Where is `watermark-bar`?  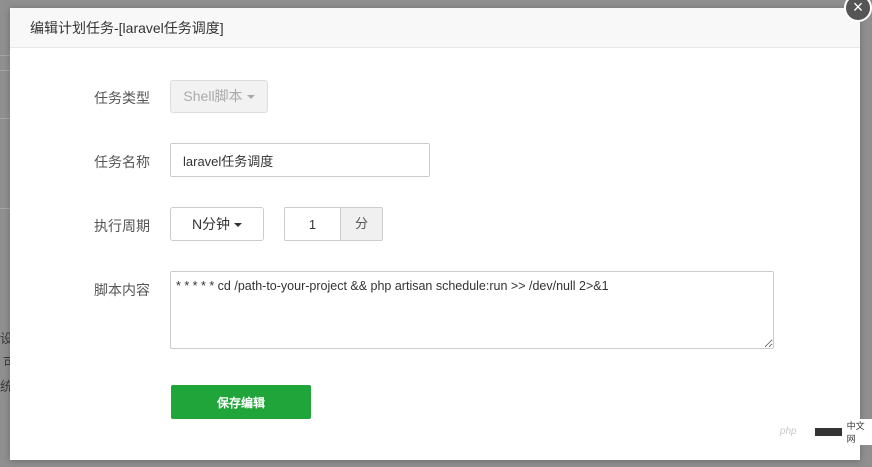
watermark-bar is located at coordinates (828, 432).